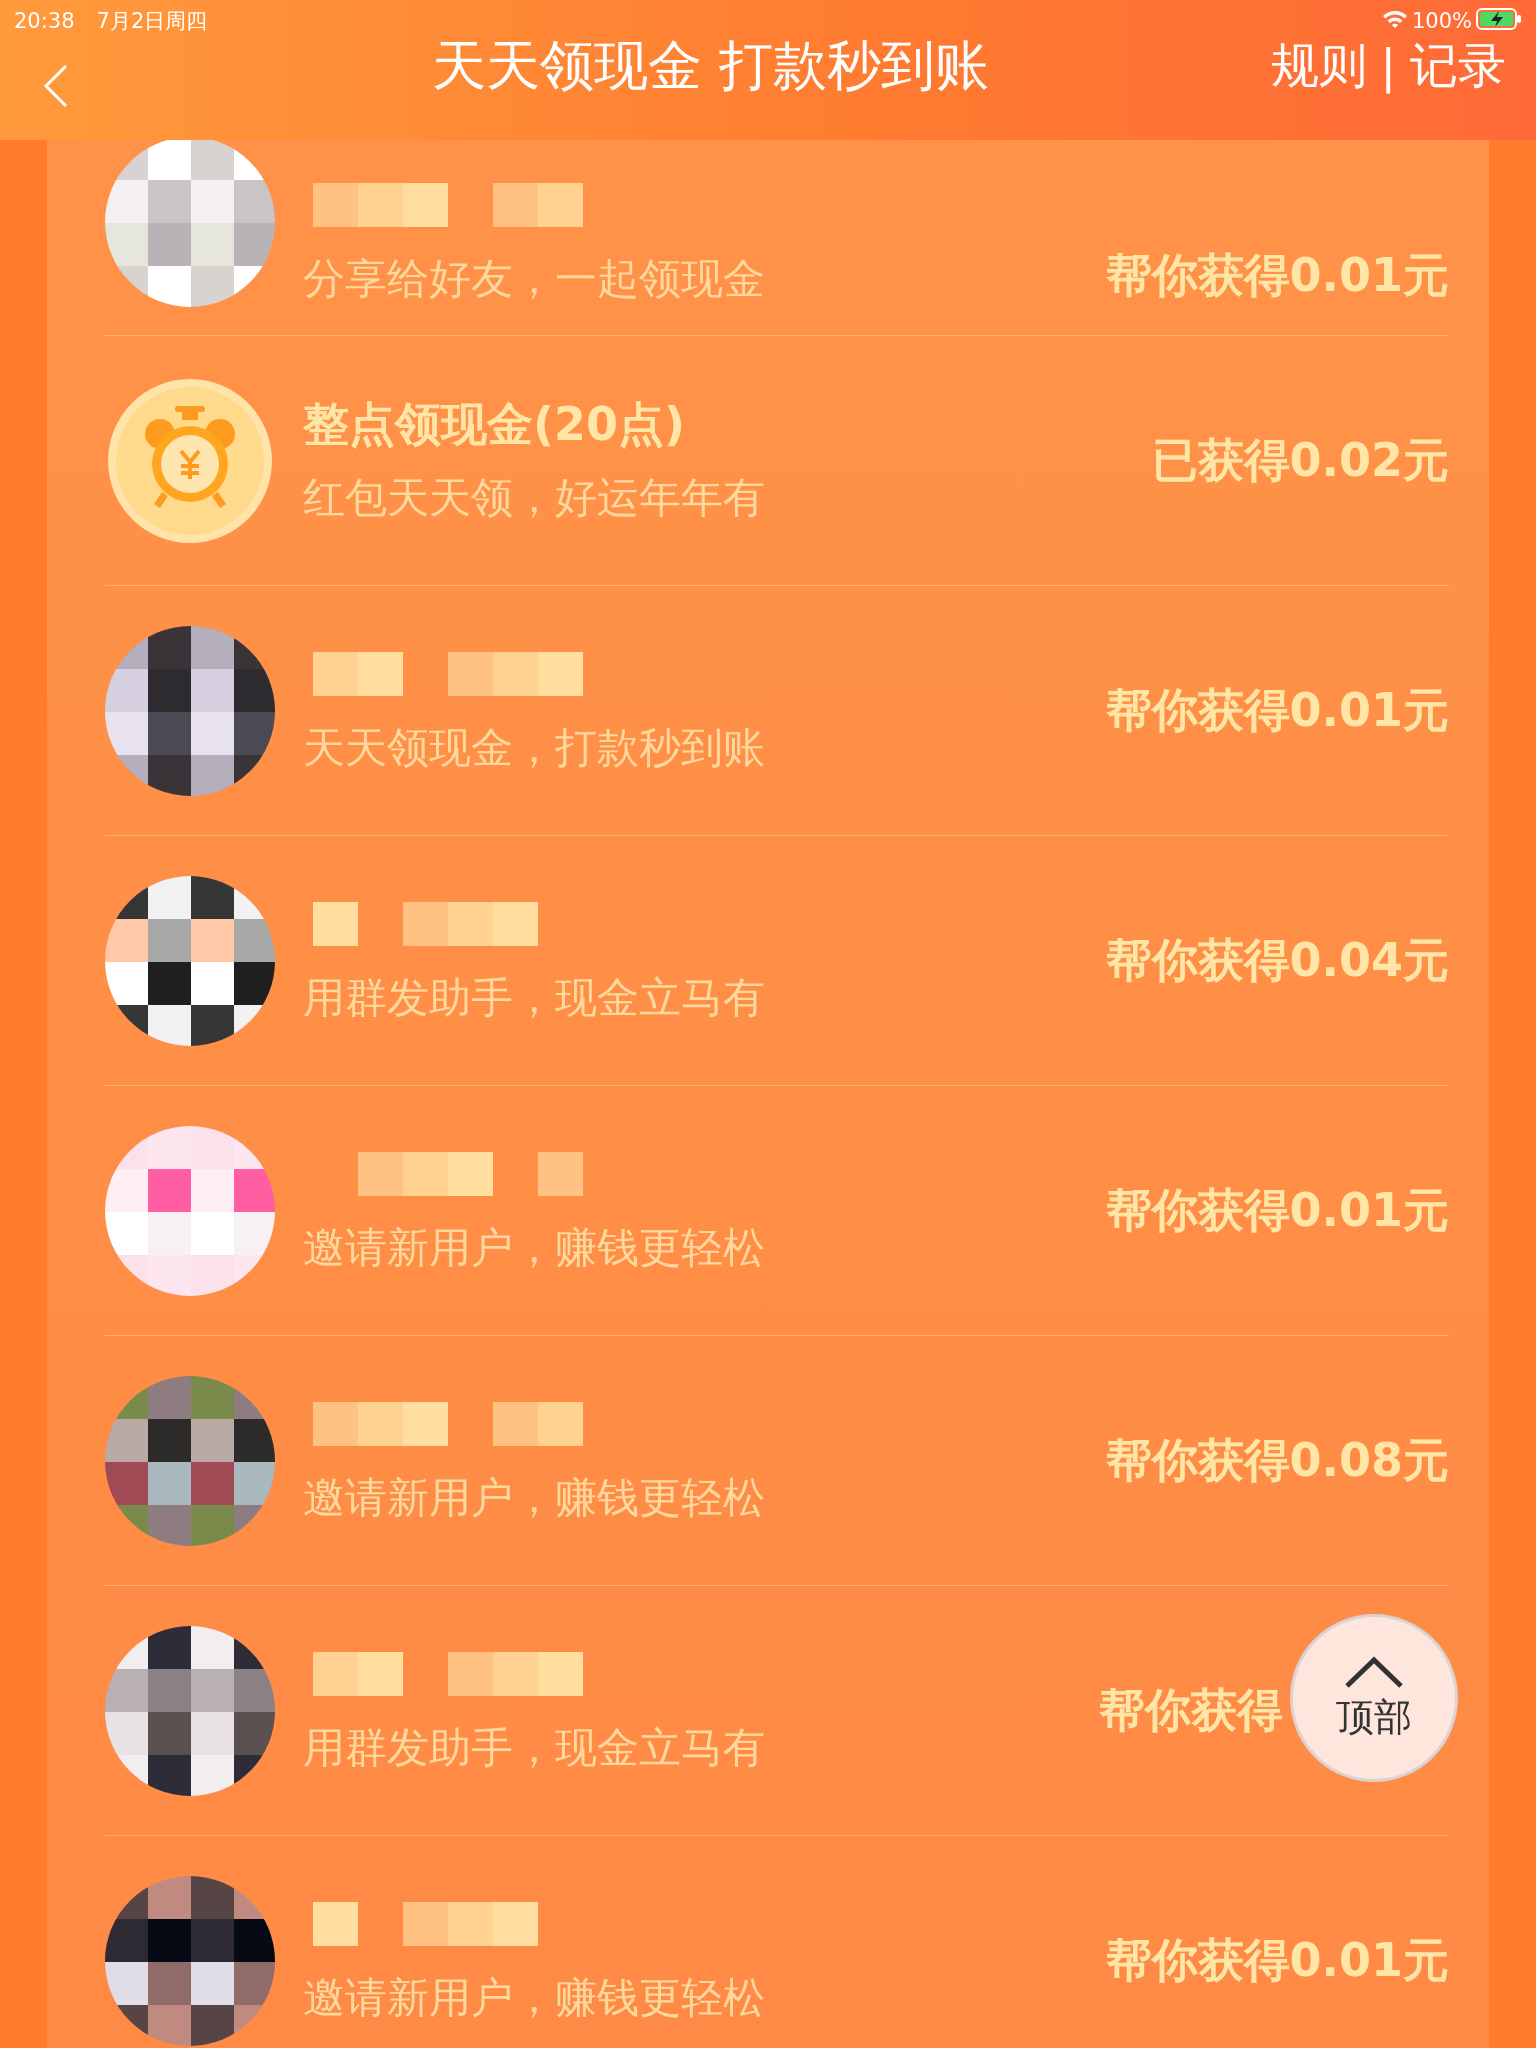 The width and height of the screenshot is (1536, 2048). I want to click on status-date: 7月2日周四, so click(152, 21).